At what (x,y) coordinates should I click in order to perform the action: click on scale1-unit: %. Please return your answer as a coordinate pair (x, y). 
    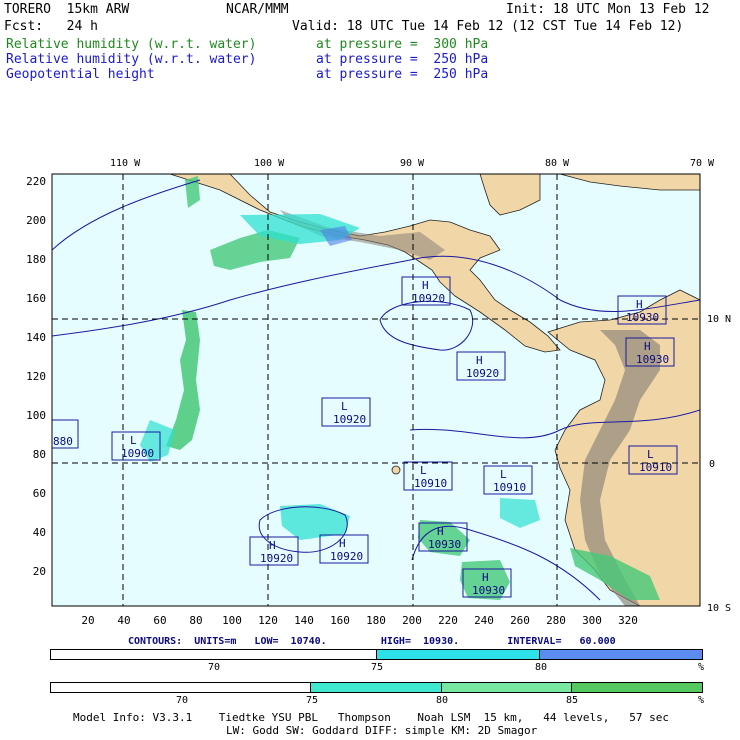
    Looking at the image, I should click on (701, 667).